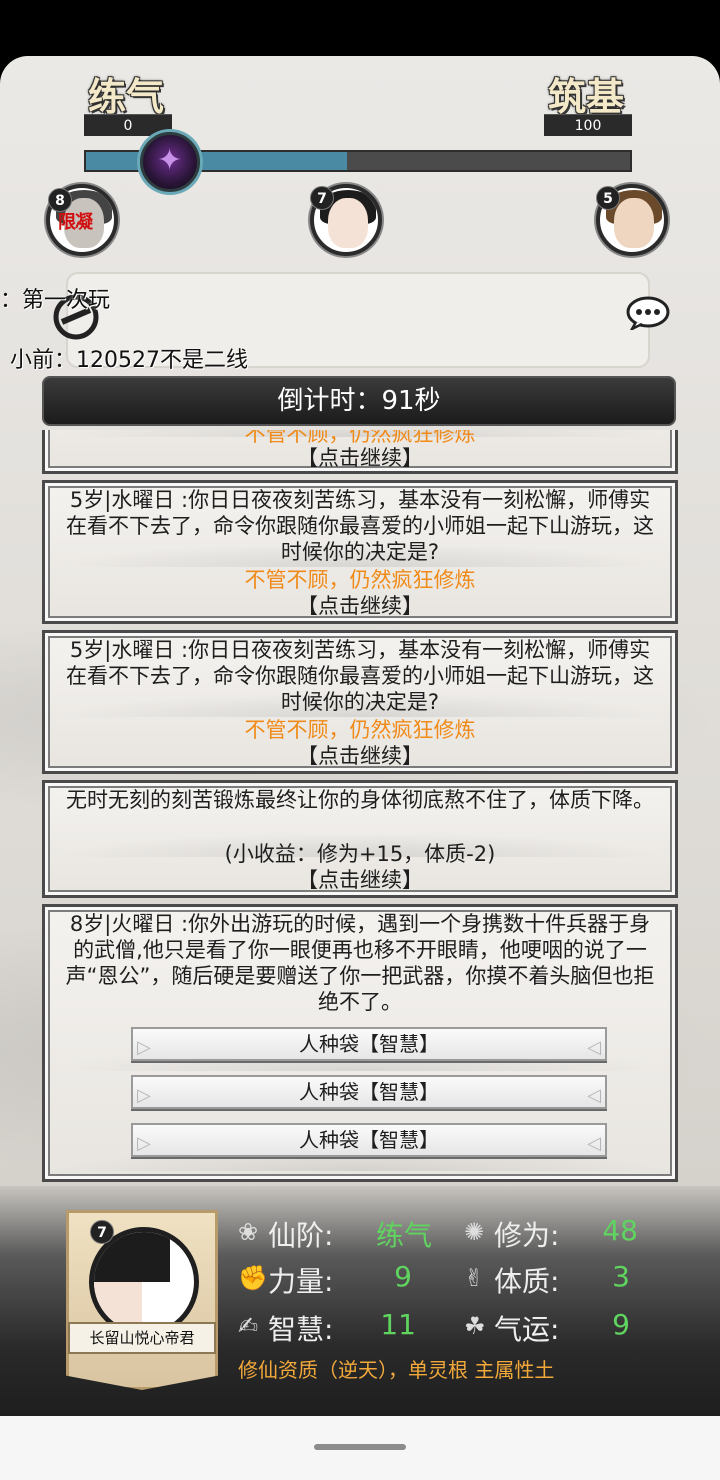  Describe the element at coordinates (527, 1329) in the screenshot. I see `stat-luck-label: 气运:` at that location.